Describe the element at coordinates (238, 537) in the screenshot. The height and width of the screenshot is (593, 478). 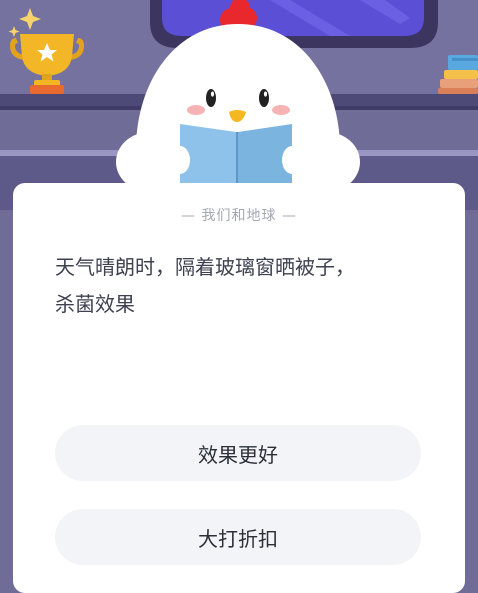
I see `answer-option-2: 大打折扣` at that location.